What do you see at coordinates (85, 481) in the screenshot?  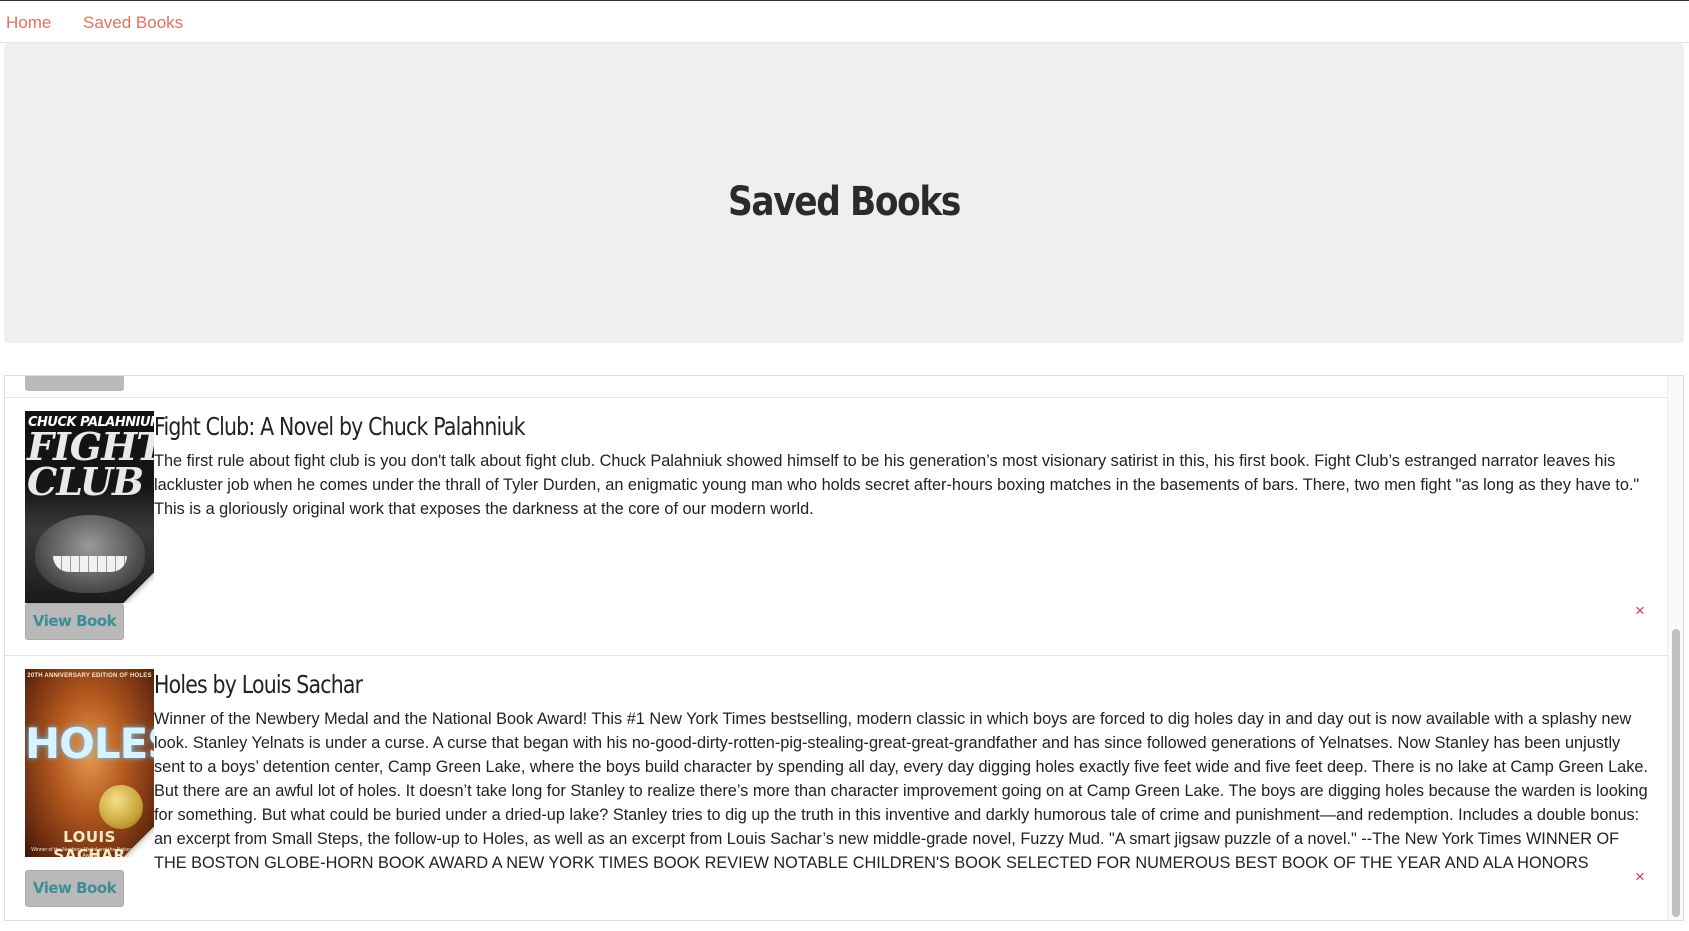 I see `cover-title-line2: CLUB` at bounding box center [85, 481].